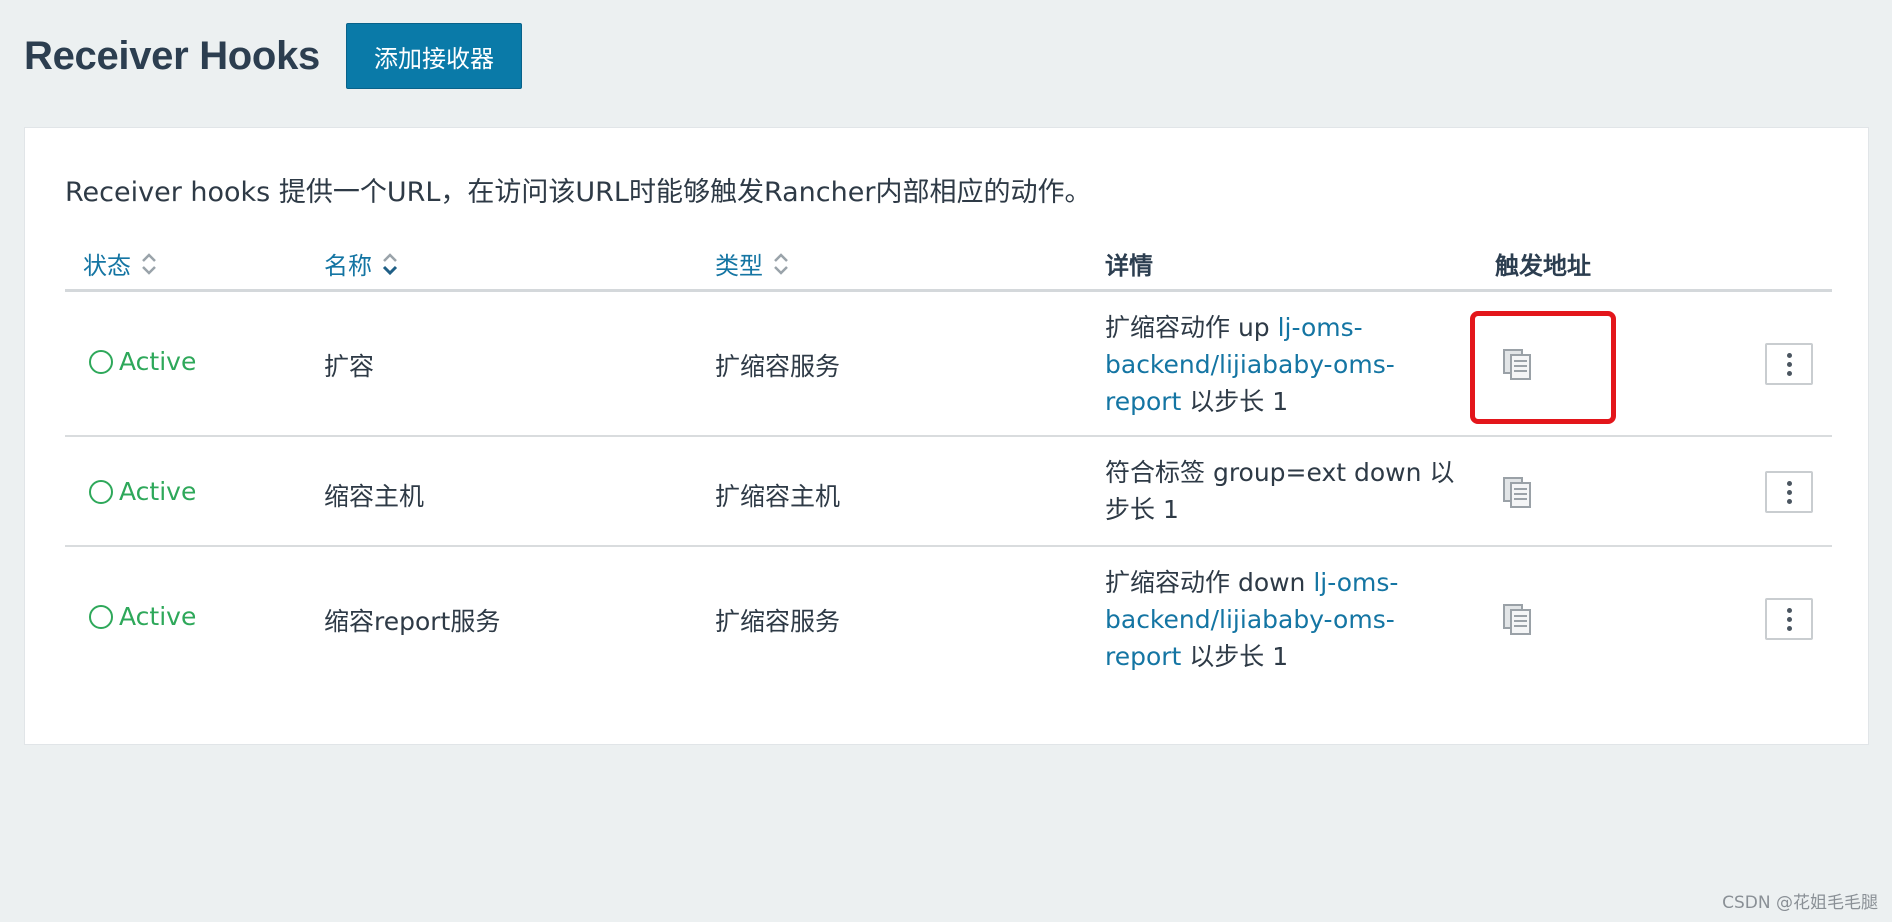 The width and height of the screenshot is (1892, 922). I want to click on column-header-type-label: 类型, so click(739, 266).